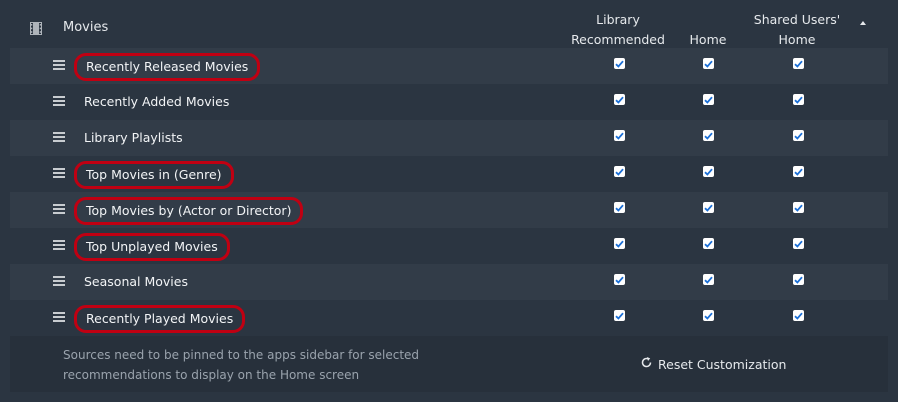 The width and height of the screenshot is (898, 402). What do you see at coordinates (133, 137) in the screenshot?
I see `row-label: Library Playlists` at bounding box center [133, 137].